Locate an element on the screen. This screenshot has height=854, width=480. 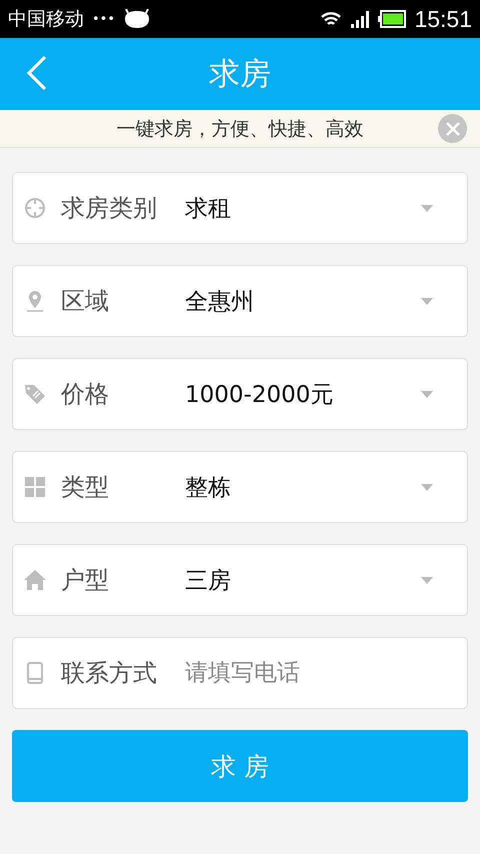
dropdown-field: 求房类别 求租 is located at coordinates (240, 208).